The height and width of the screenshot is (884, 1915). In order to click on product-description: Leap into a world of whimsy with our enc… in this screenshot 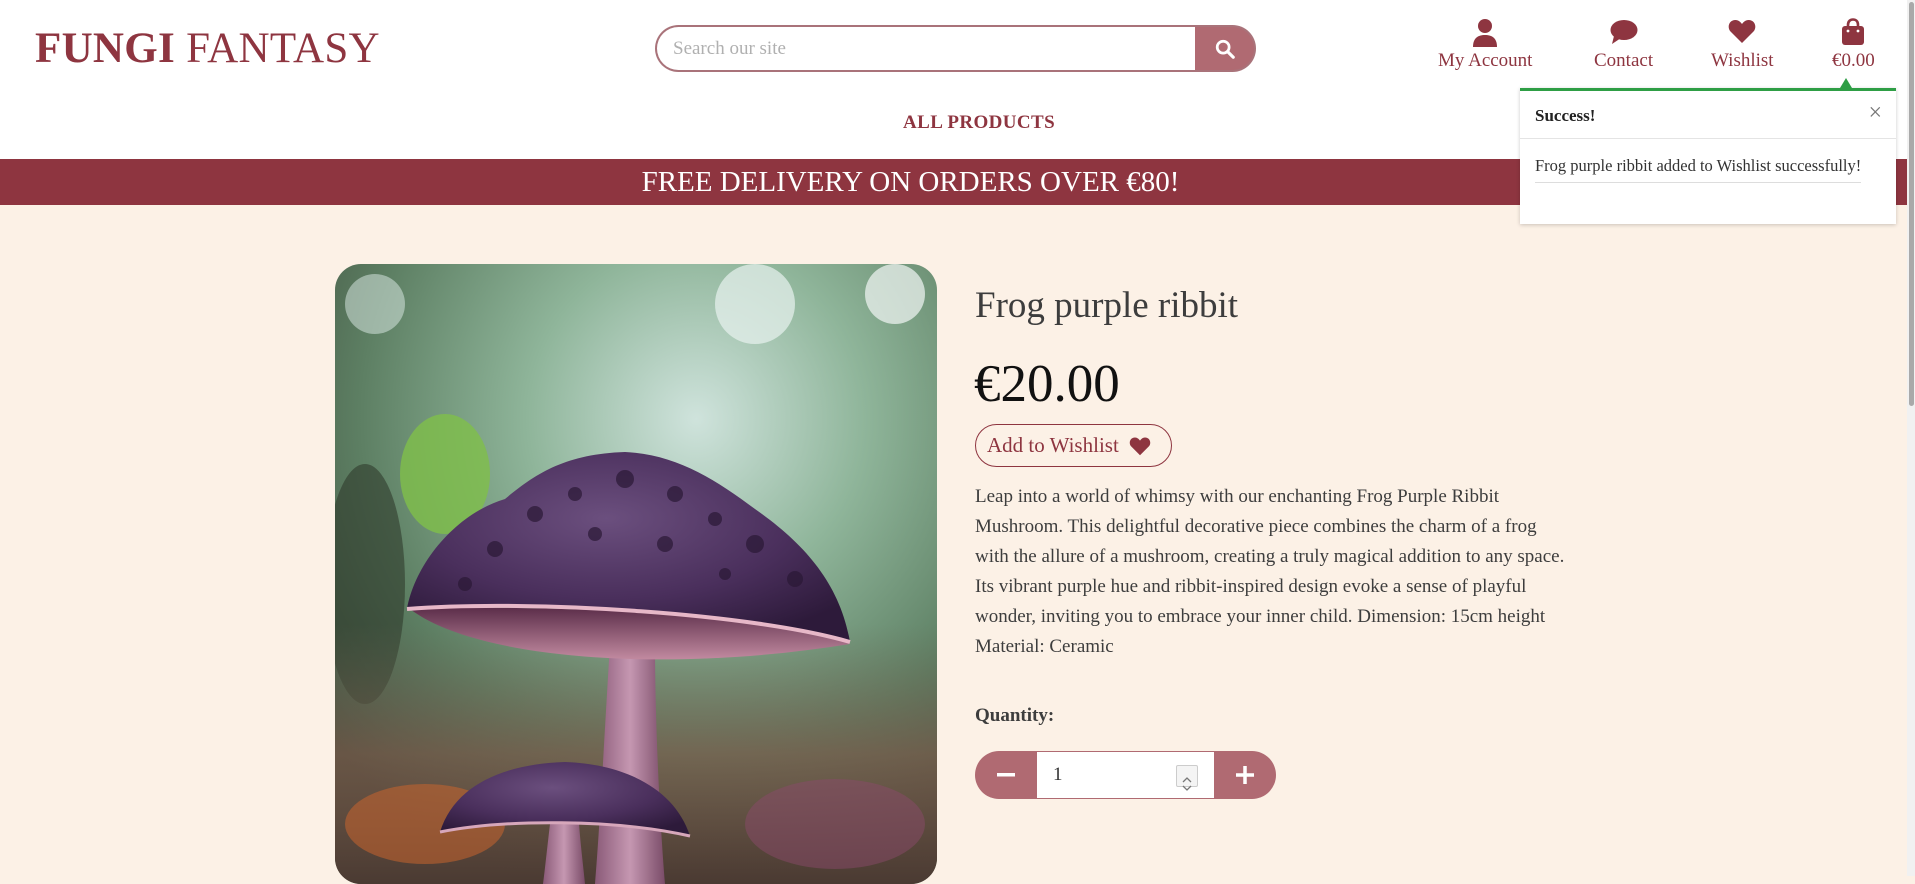, I will do `click(1270, 571)`.